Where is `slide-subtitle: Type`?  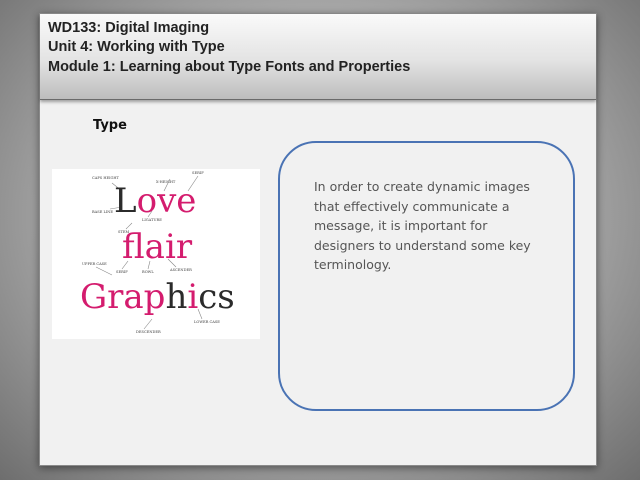 slide-subtitle: Type is located at coordinates (110, 125).